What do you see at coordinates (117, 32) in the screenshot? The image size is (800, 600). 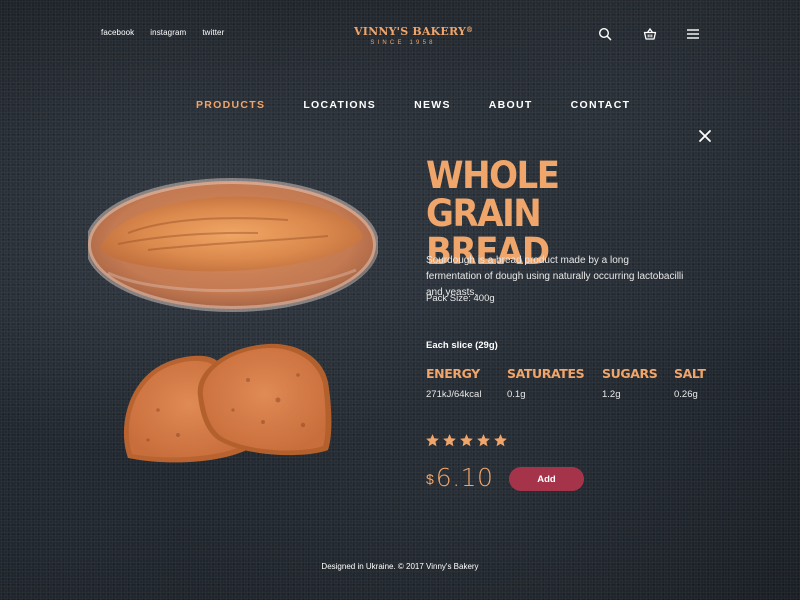 I see `social-link-facebook: facebook` at bounding box center [117, 32].